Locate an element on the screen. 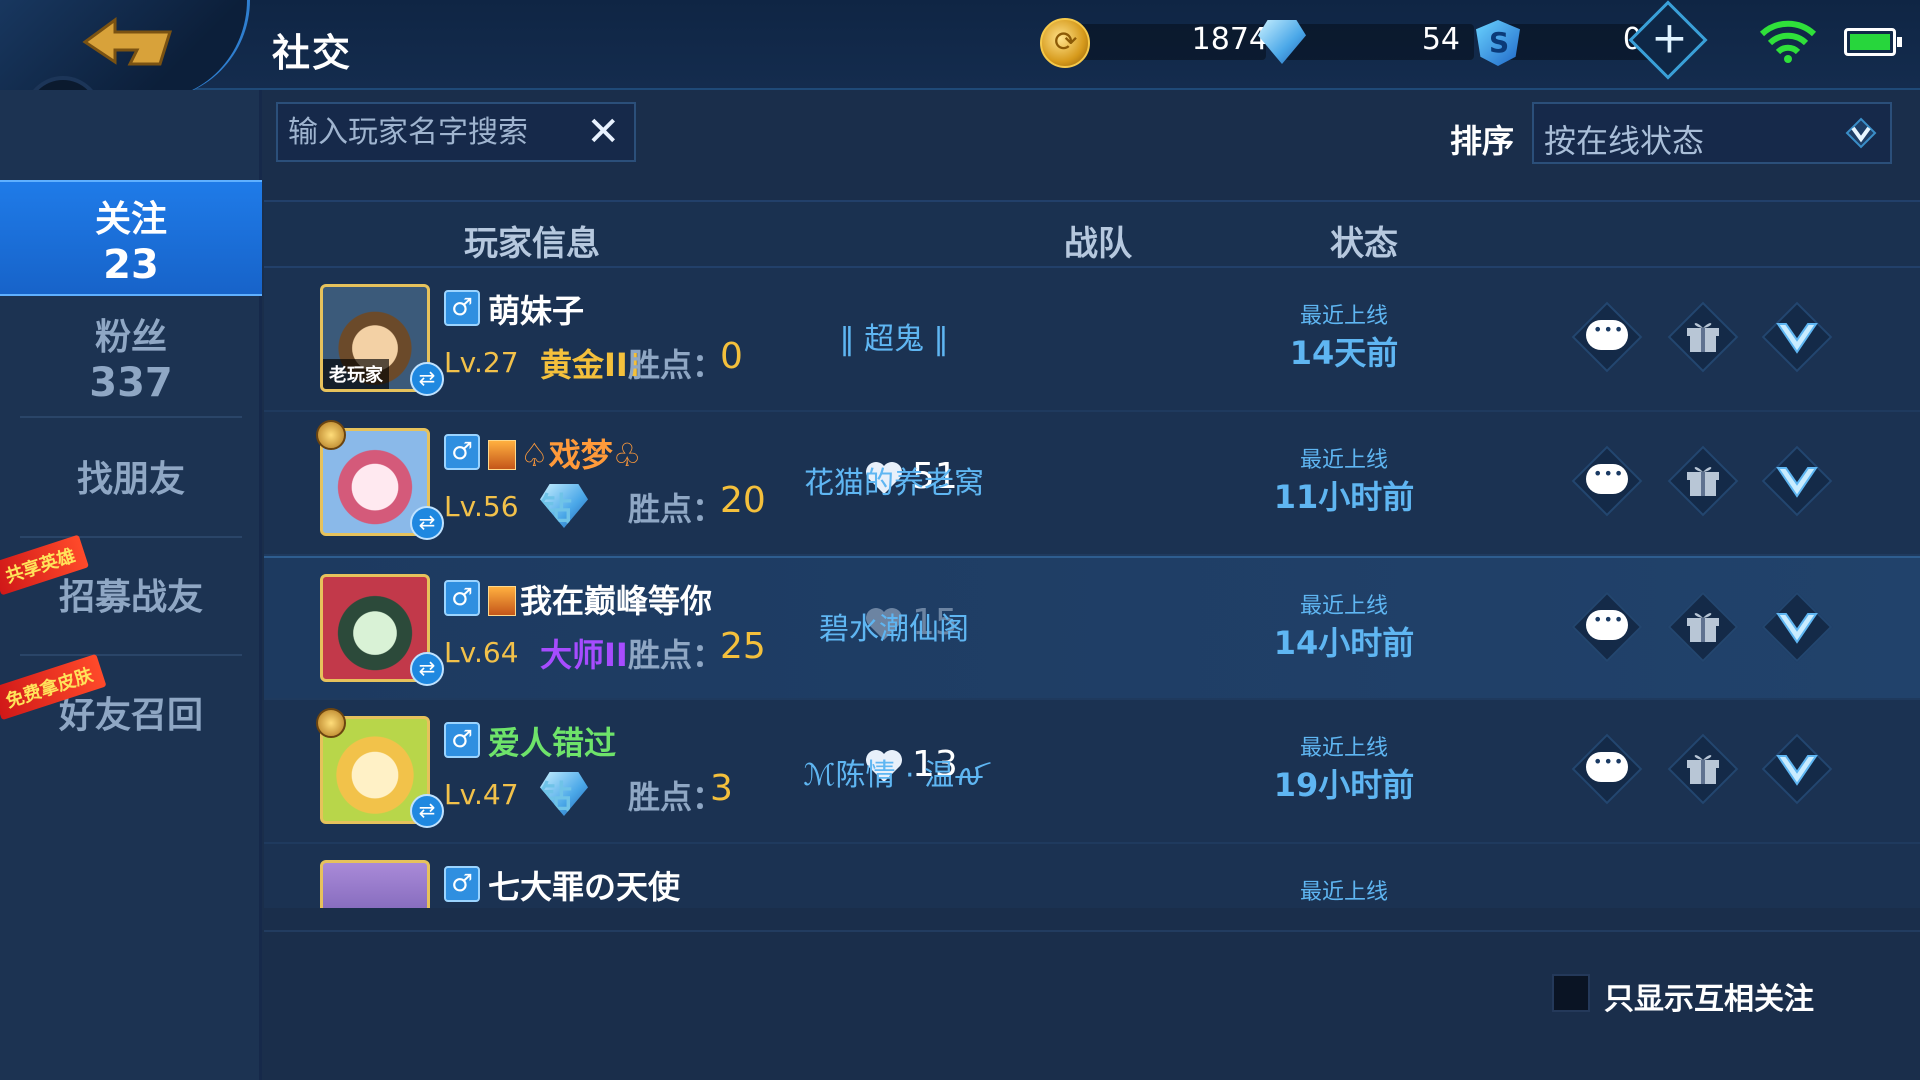 This screenshot has width=1920, height=1080. wifi-icon is located at coordinates (1788, 41).